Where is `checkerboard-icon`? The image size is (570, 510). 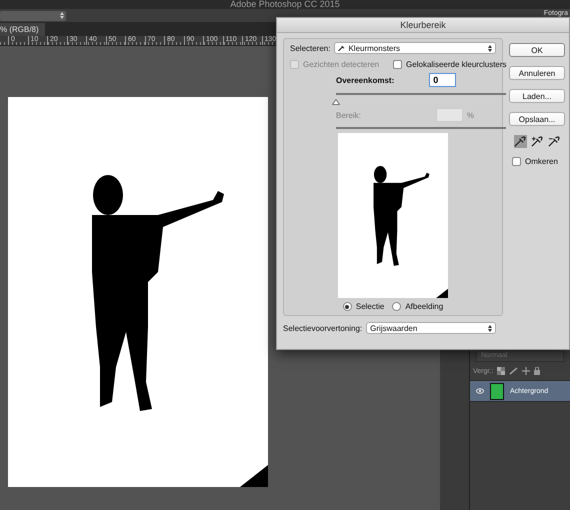
checkerboard-icon is located at coordinates (501, 371).